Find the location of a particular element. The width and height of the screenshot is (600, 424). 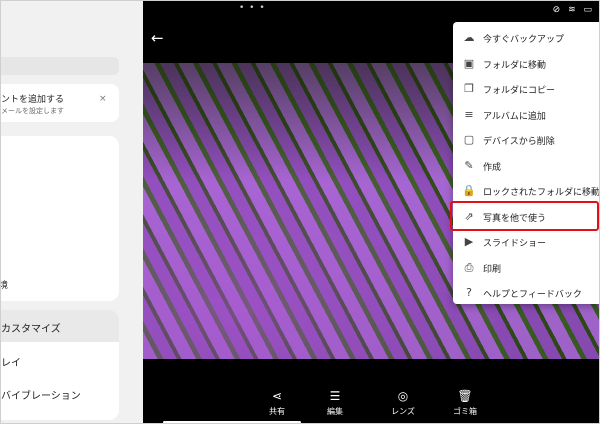

bottom-action-bar: ⋖ 共有 ☰ 編集 ◎ レンズ 🗑 ゴミ箱 is located at coordinates (371, 391).